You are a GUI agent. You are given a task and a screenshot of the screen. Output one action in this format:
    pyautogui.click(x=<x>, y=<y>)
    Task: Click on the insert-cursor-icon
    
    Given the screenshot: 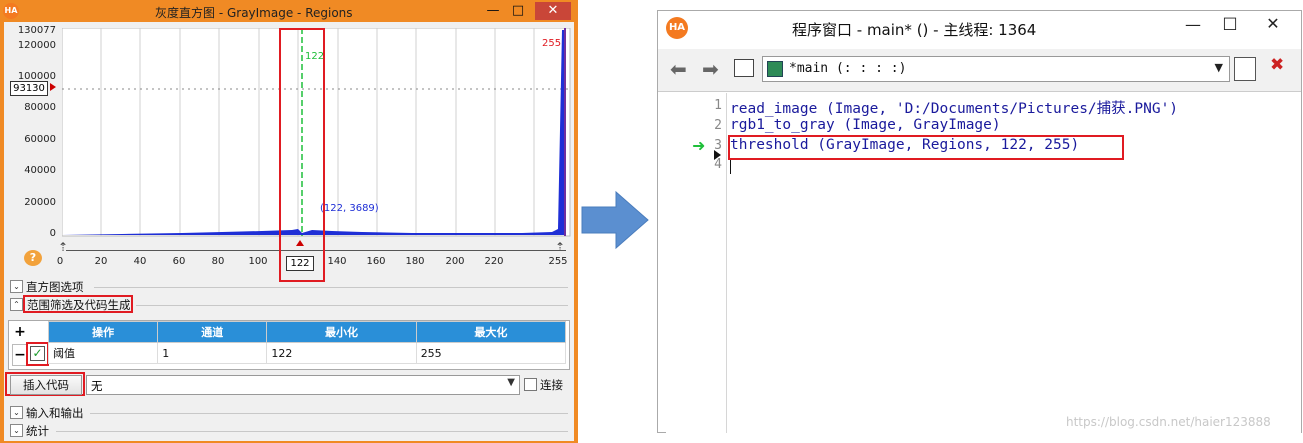 What is the action you would take?
    pyautogui.click(x=717, y=155)
    